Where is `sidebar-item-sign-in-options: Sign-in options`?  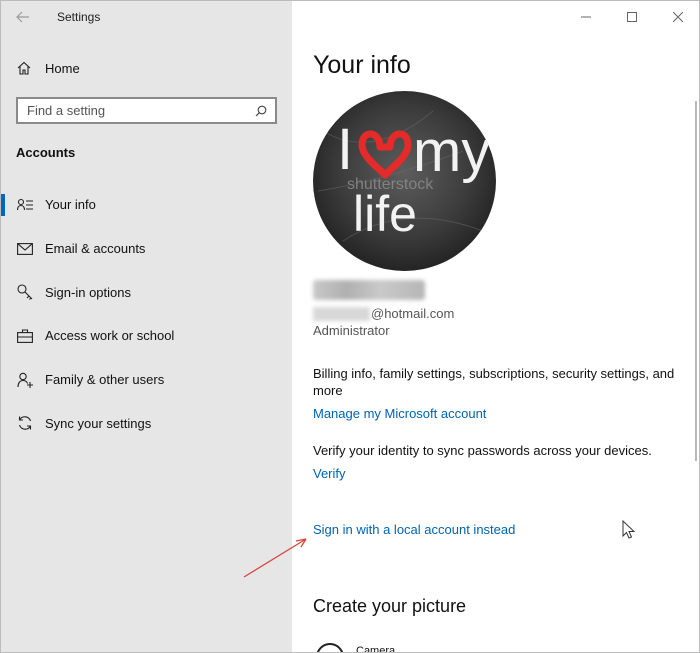
sidebar-item-sign-in-options: Sign-in options is located at coordinates (146, 292).